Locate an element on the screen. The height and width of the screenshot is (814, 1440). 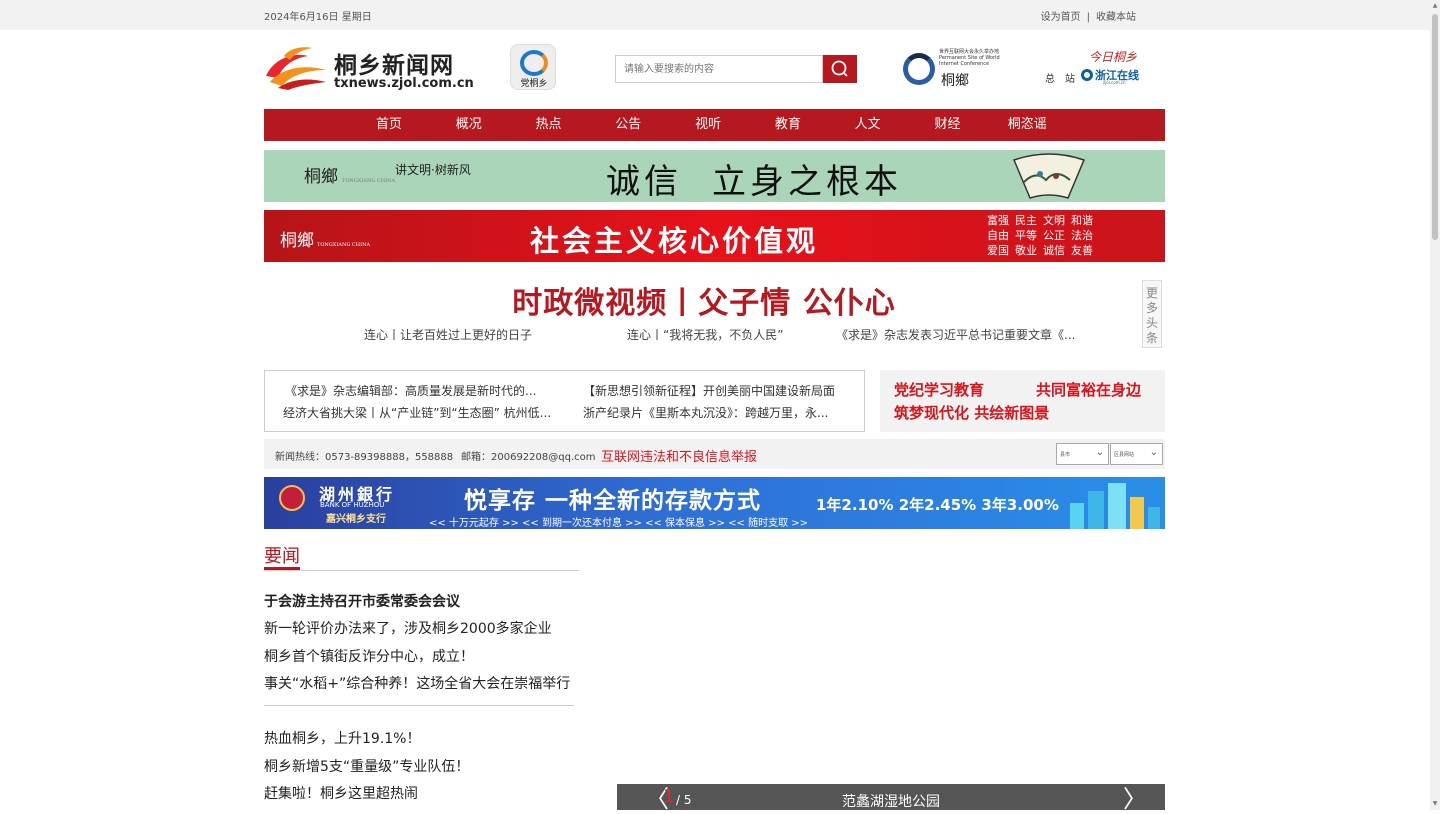
value-word: 富强 is located at coordinates (998, 220).